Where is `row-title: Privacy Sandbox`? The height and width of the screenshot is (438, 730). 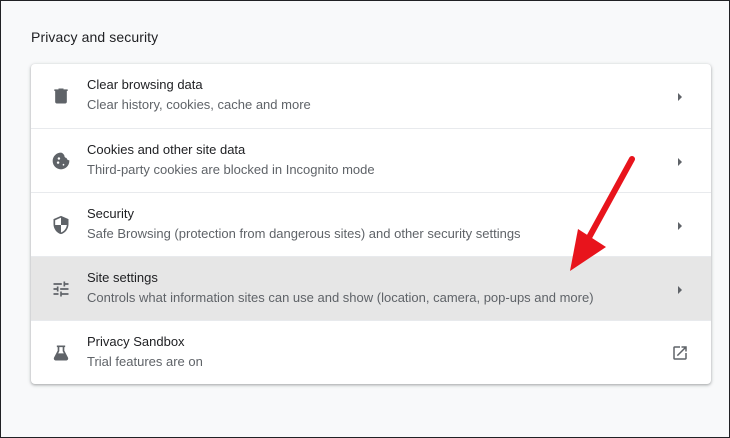
row-title: Privacy Sandbox is located at coordinates (136, 341).